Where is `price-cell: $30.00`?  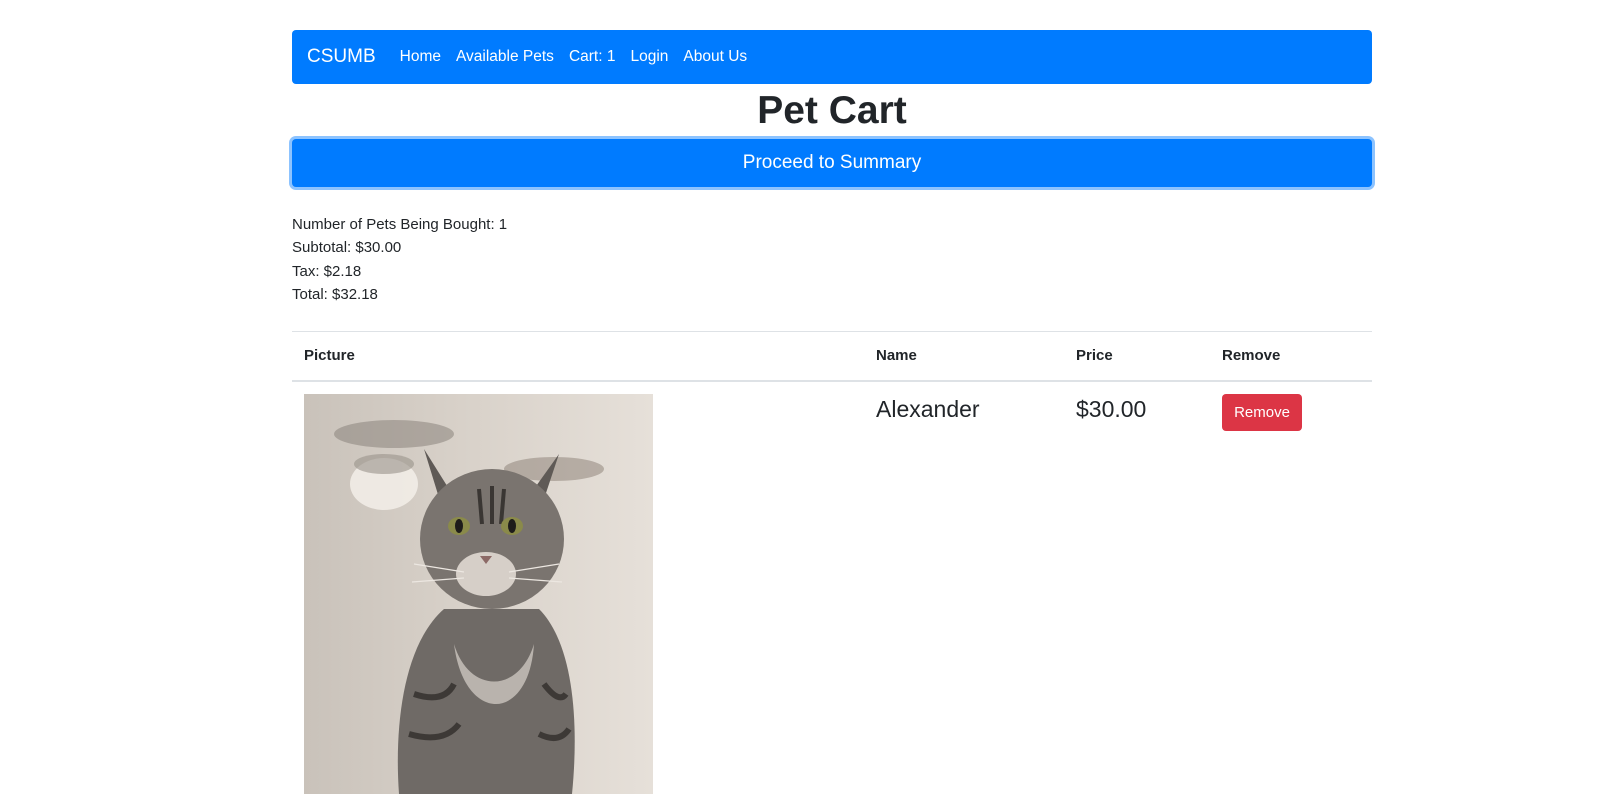 price-cell: $30.00 is located at coordinates (1137, 593).